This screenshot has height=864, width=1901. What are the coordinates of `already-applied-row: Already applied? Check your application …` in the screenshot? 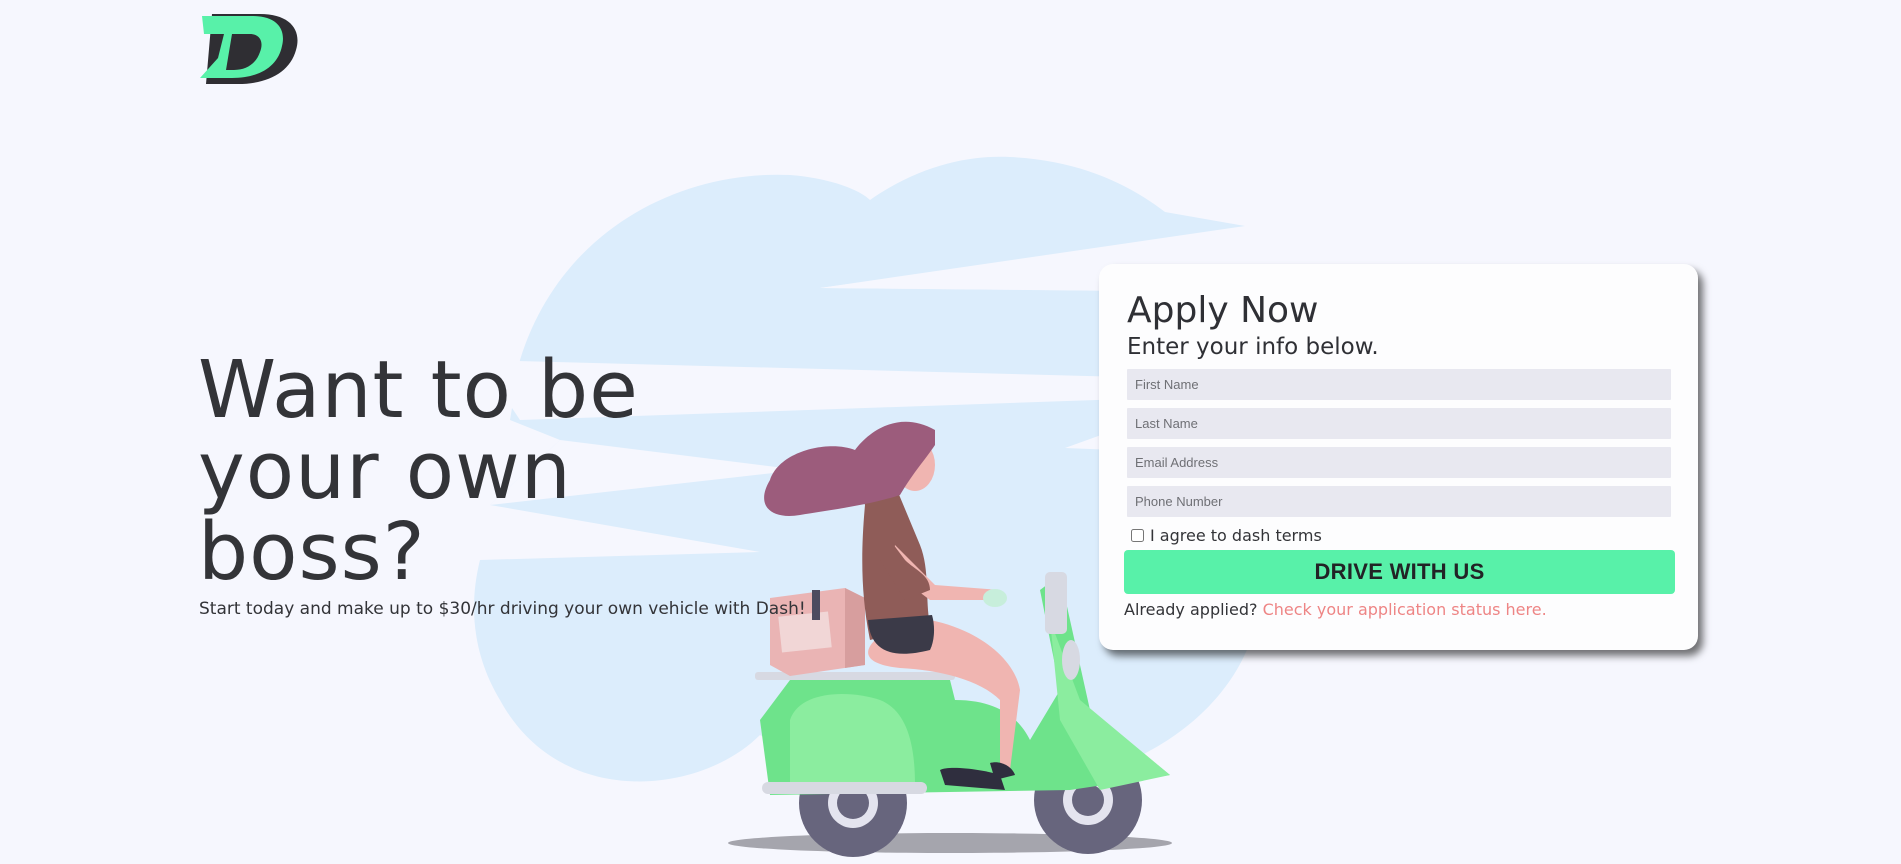 It's located at (1335, 609).